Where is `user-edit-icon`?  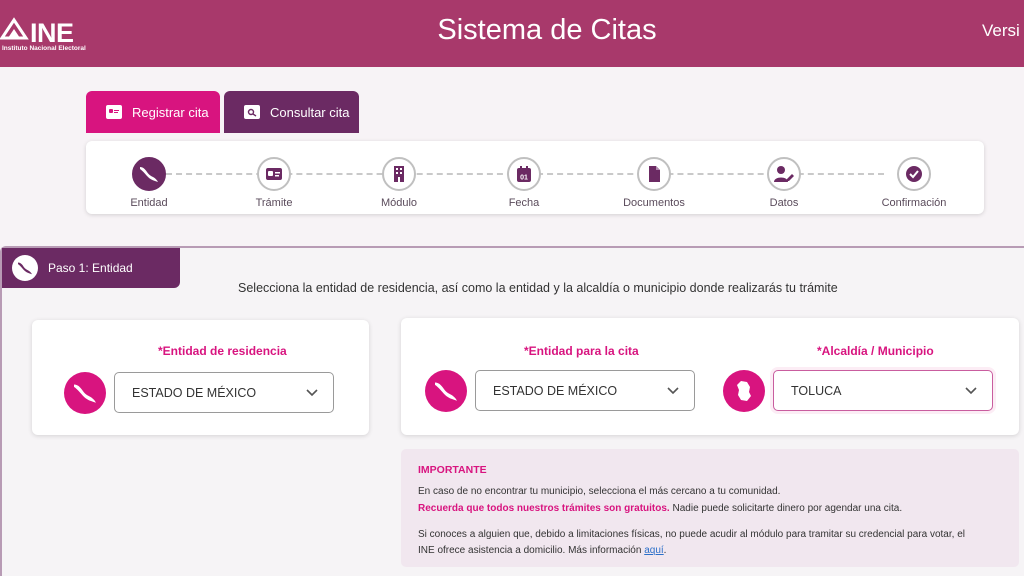
user-edit-icon is located at coordinates (784, 174).